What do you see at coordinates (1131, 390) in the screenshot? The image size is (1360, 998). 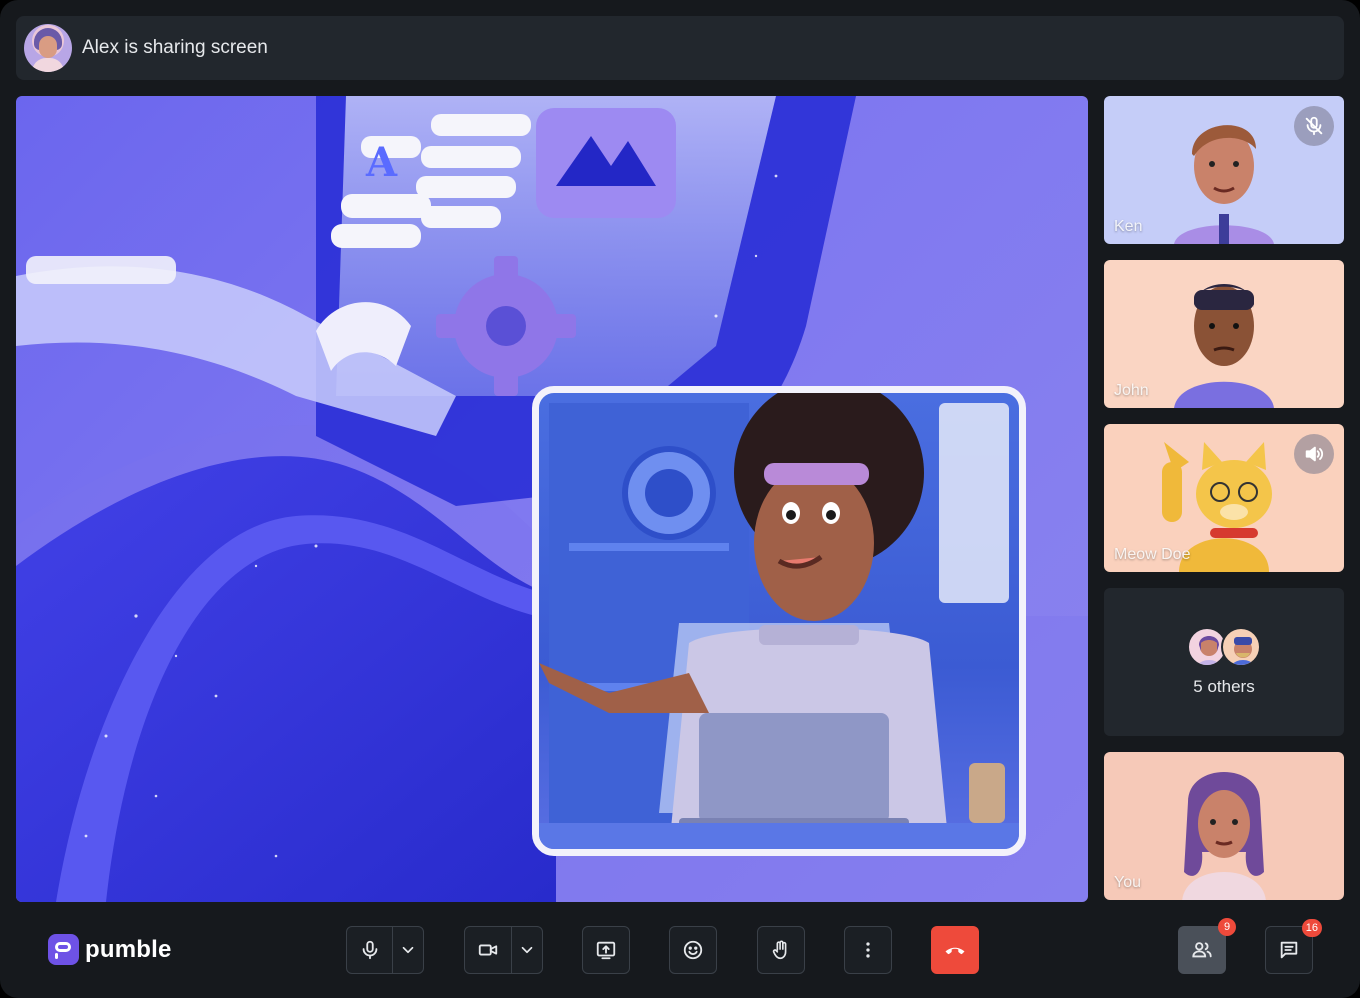 I see `participant-name: John` at bounding box center [1131, 390].